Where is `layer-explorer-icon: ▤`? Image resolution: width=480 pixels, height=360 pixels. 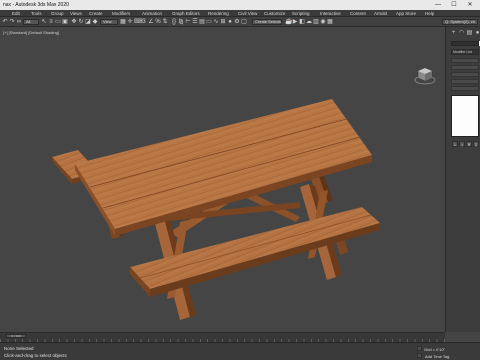 layer-explorer-icon: ▤ is located at coordinates (202, 22).